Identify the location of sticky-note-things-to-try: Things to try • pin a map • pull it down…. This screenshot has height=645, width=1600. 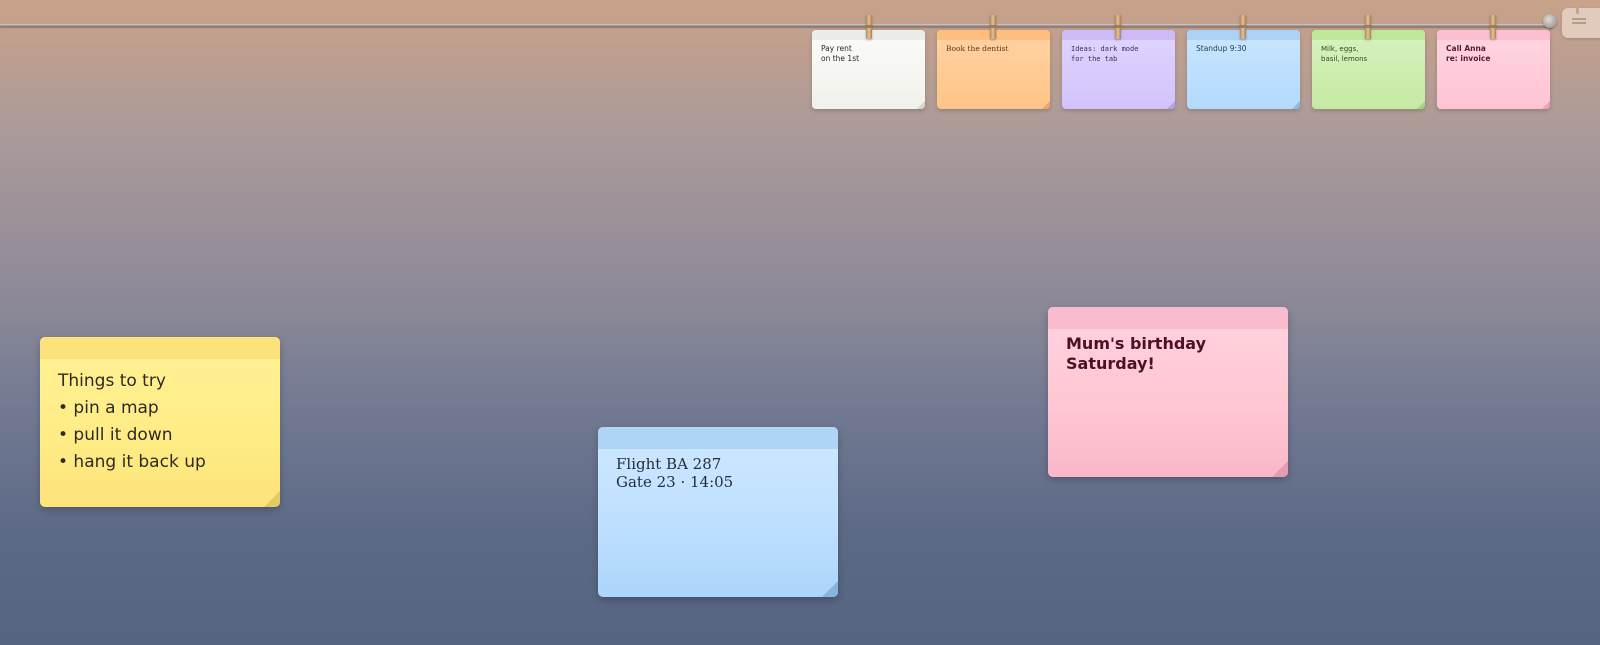
(160, 422).